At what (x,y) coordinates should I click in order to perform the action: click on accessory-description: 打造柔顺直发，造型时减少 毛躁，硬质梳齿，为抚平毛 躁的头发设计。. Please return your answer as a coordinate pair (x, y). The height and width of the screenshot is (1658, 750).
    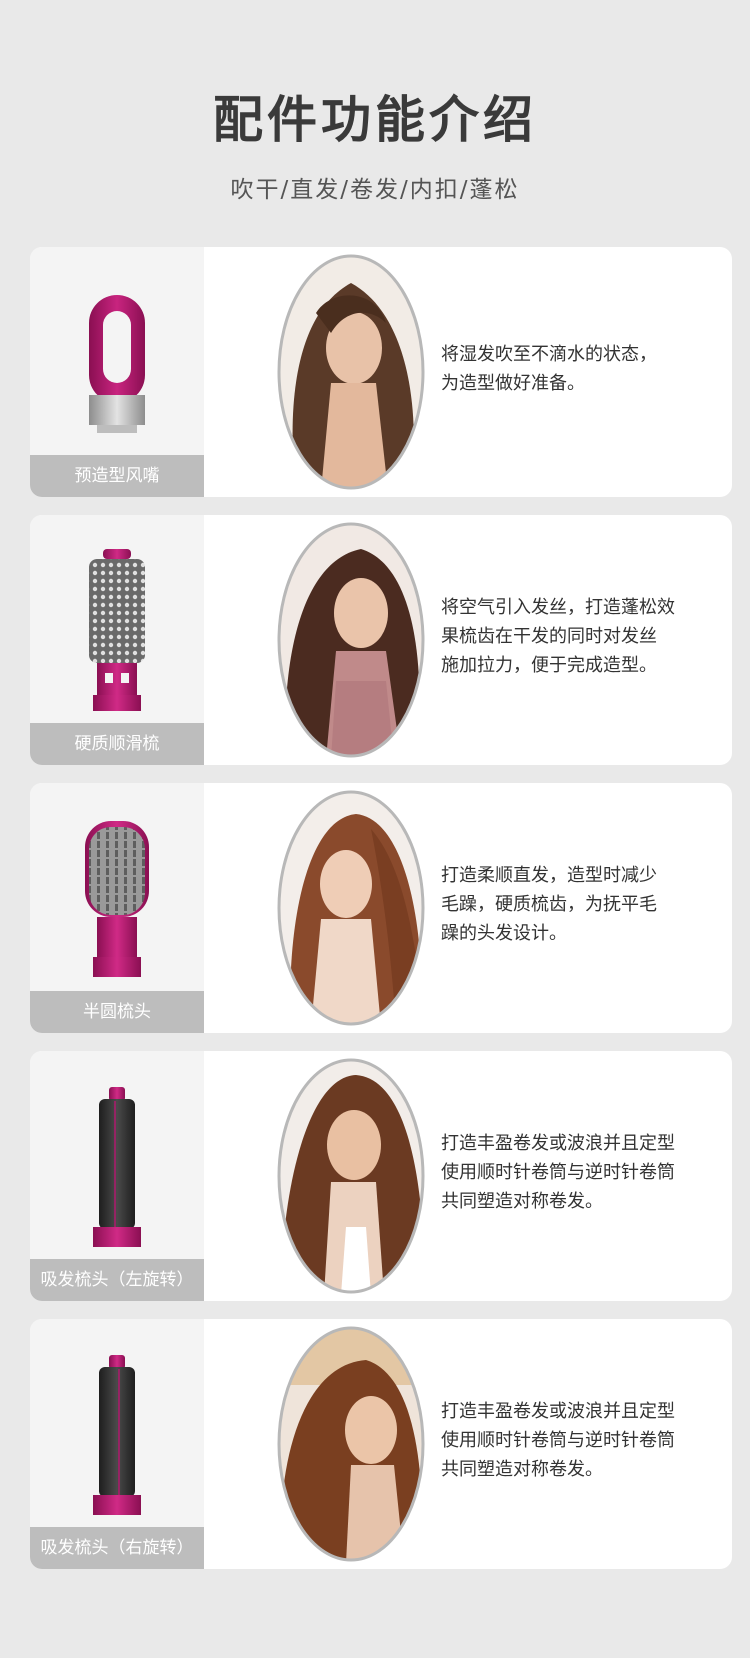
    Looking at the image, I should click on (549, 904).